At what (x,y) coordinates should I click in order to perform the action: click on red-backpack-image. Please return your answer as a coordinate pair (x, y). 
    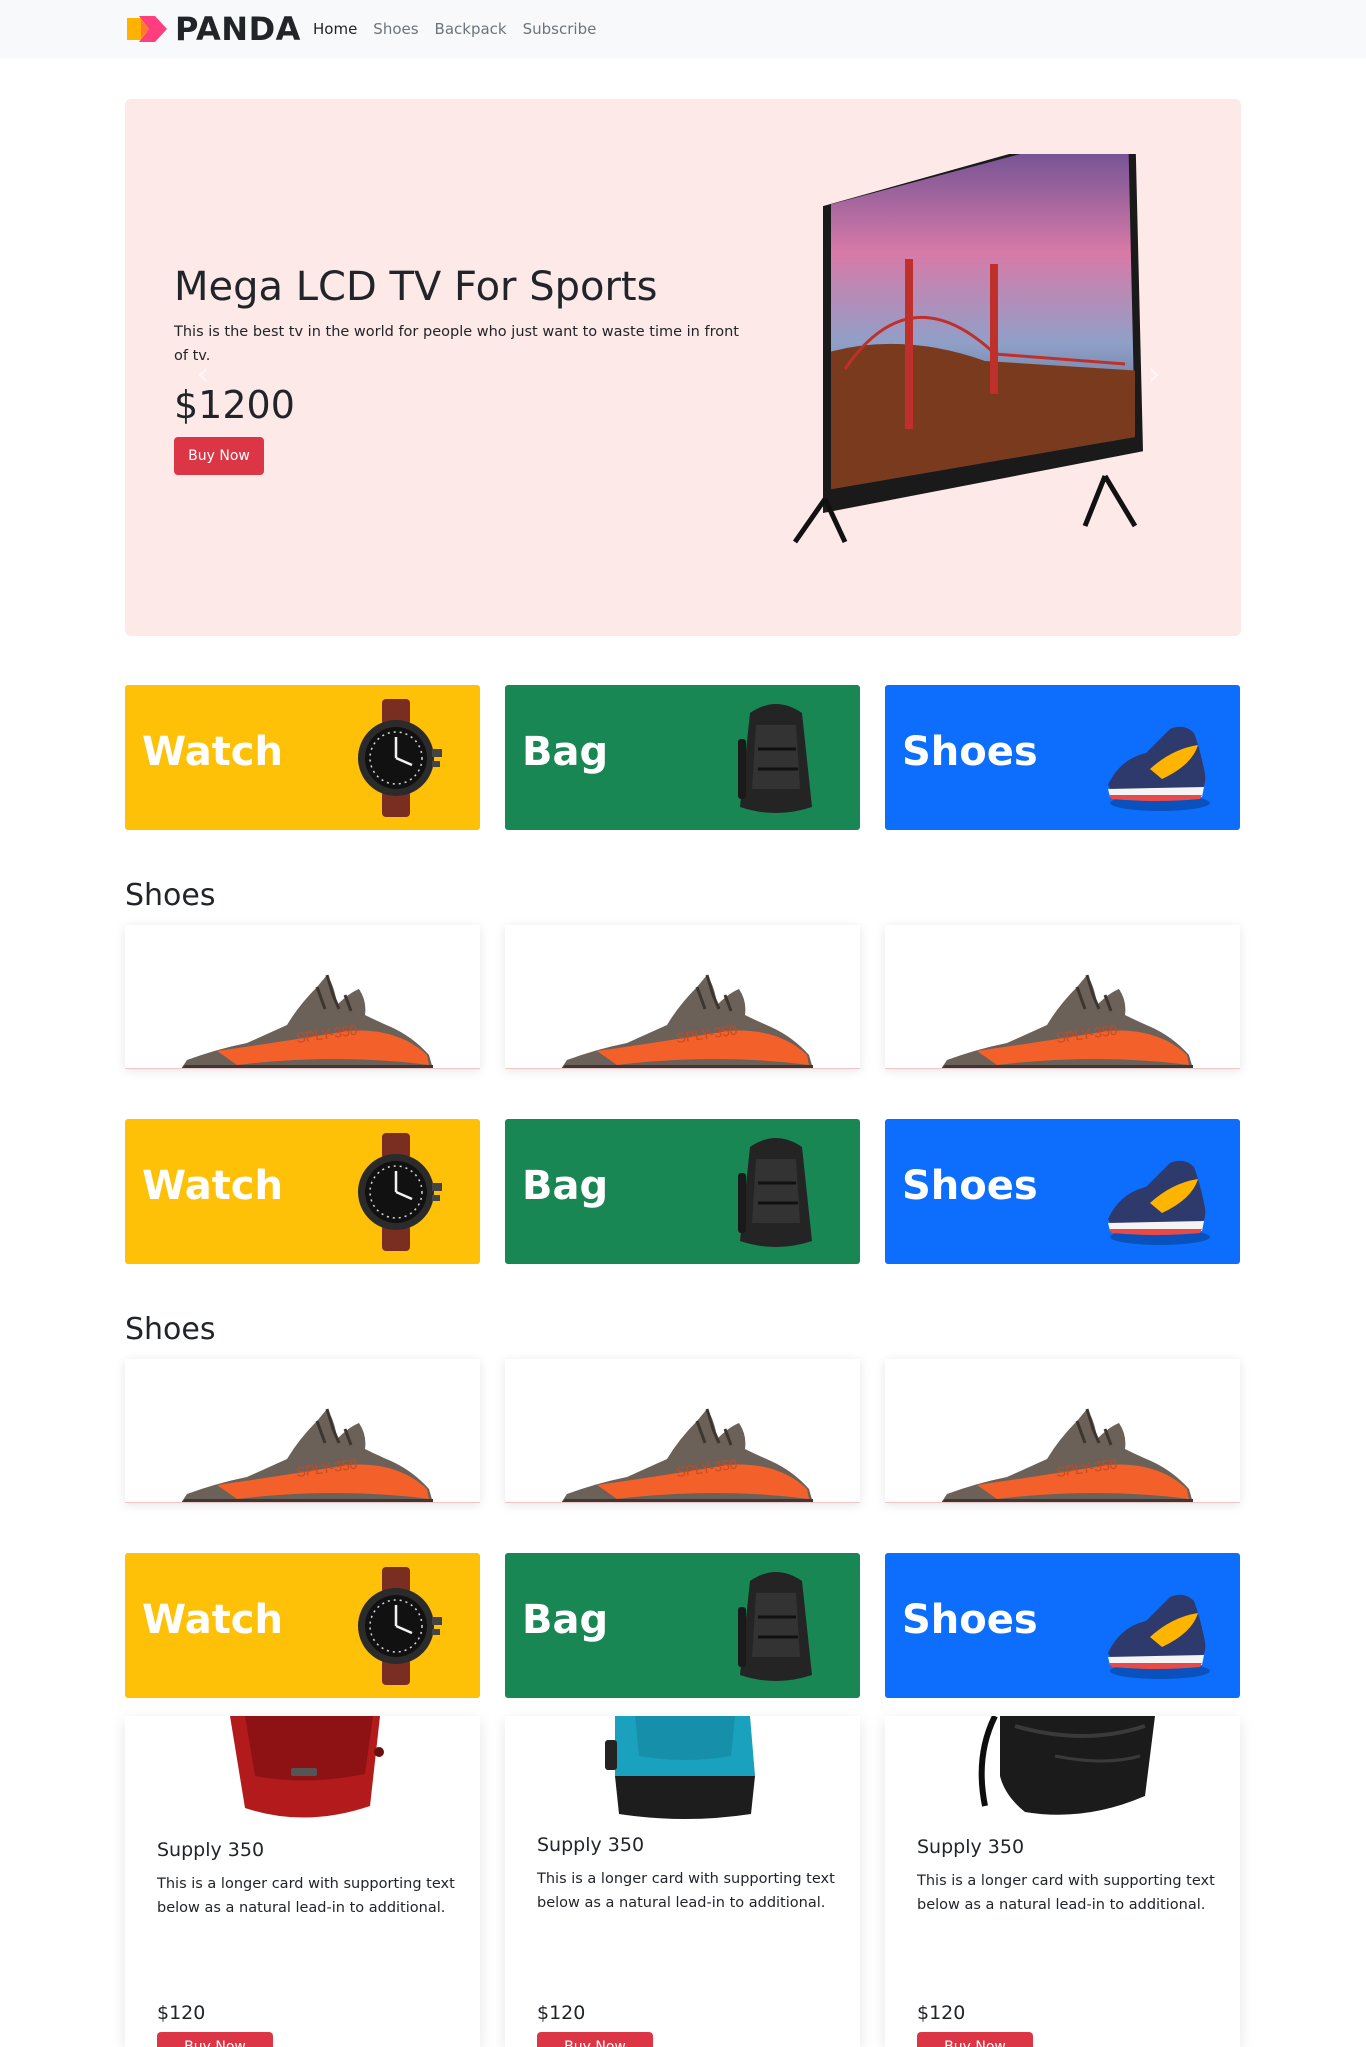
    Looking at the image, I should click on (307, 1767).